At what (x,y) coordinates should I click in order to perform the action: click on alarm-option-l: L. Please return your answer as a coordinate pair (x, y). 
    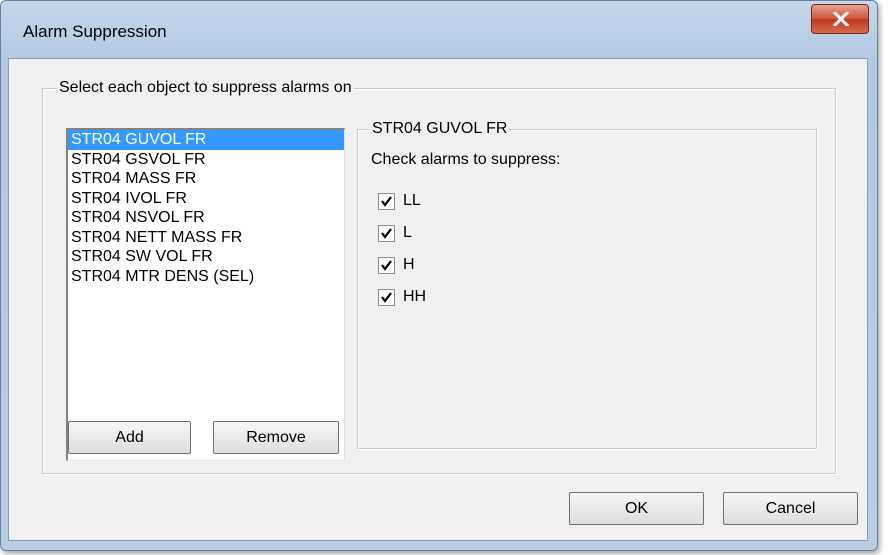
    Looking at the image, I should click on (395, 233).